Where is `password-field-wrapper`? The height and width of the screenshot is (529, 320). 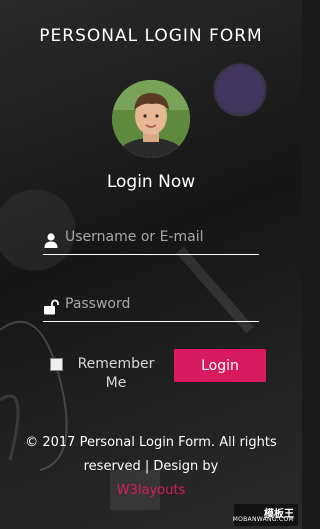
password-field-wrapper is located at coordinates (151, 306).